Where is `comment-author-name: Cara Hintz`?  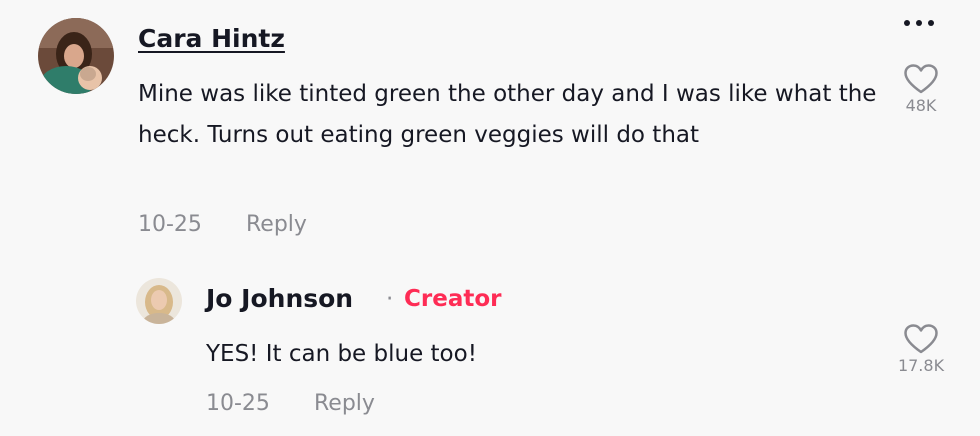 comment-author-name: Cara Hintz is located at coordinates (211, 38).